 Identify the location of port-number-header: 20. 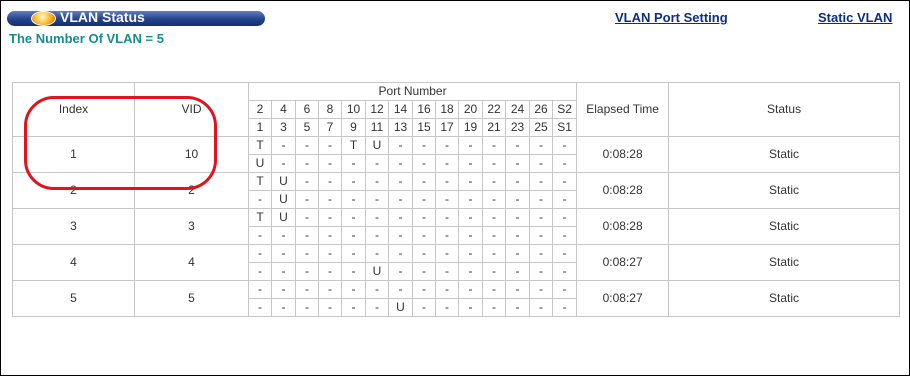
(470, 109).